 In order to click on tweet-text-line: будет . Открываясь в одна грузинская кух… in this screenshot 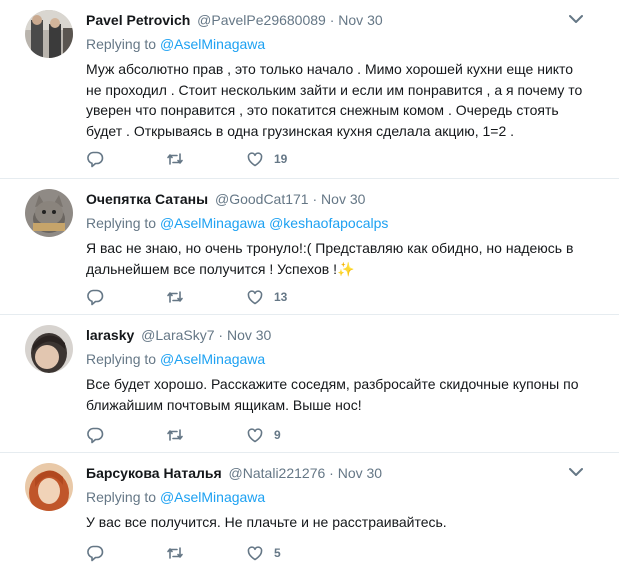, I will do `click(300, 130)`.